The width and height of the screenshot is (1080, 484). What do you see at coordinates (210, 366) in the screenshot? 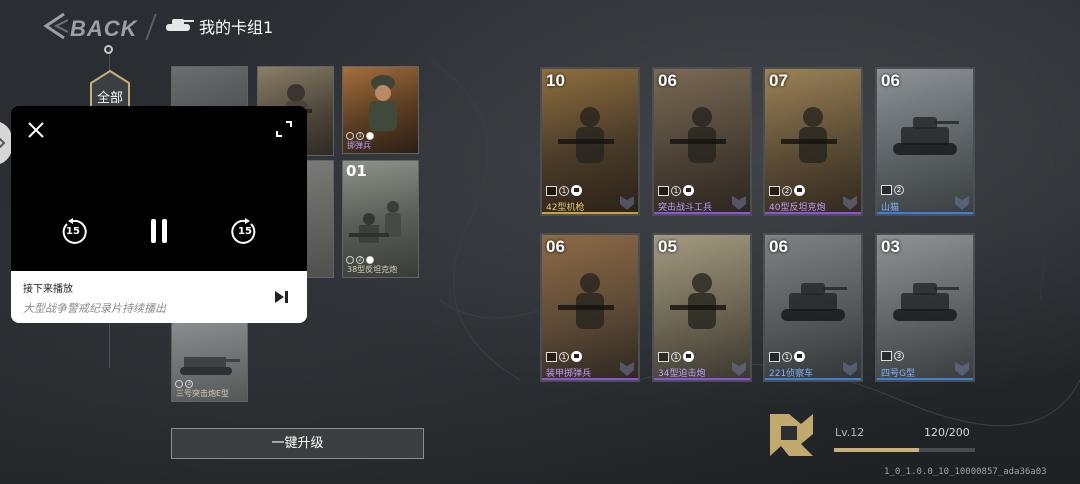
I see `assault-gun-art` at bounding box center [210, 366].